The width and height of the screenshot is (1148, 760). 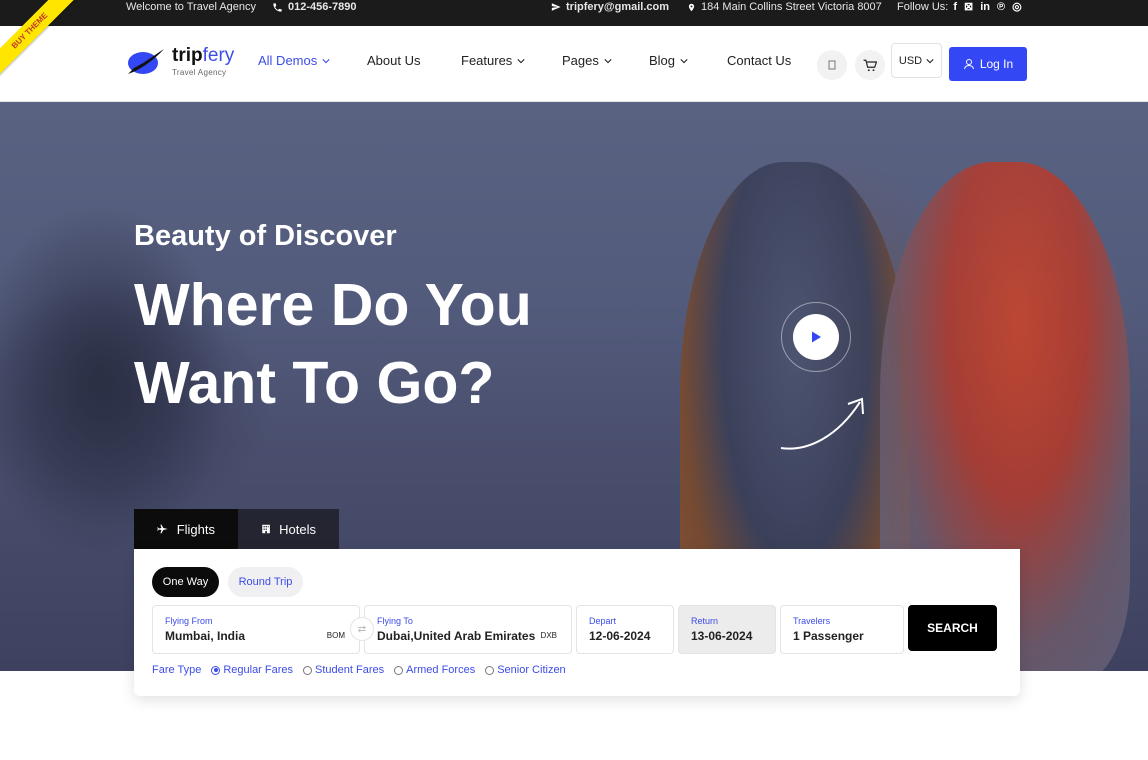 I want to click on curved-arrow-icon, so click(x=822, y=423).